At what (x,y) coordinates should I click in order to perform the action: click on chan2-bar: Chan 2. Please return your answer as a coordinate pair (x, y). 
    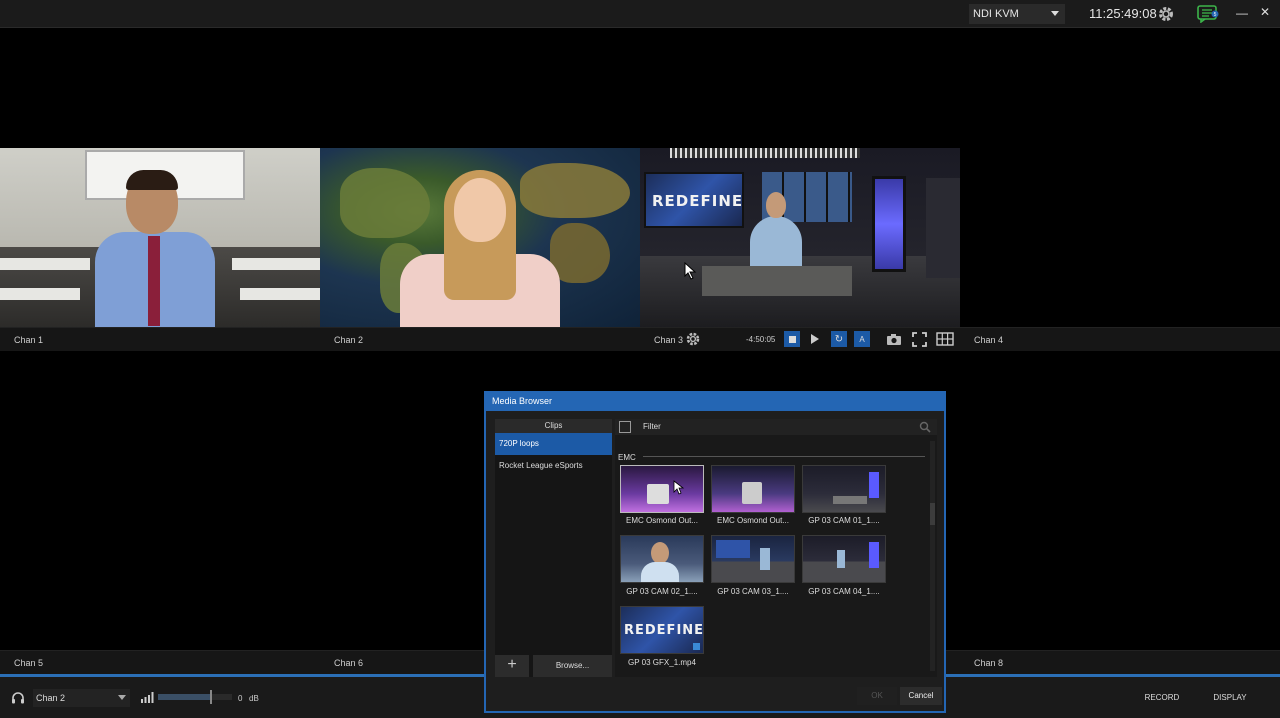
    Looking at the image, I should click on (480, 339).